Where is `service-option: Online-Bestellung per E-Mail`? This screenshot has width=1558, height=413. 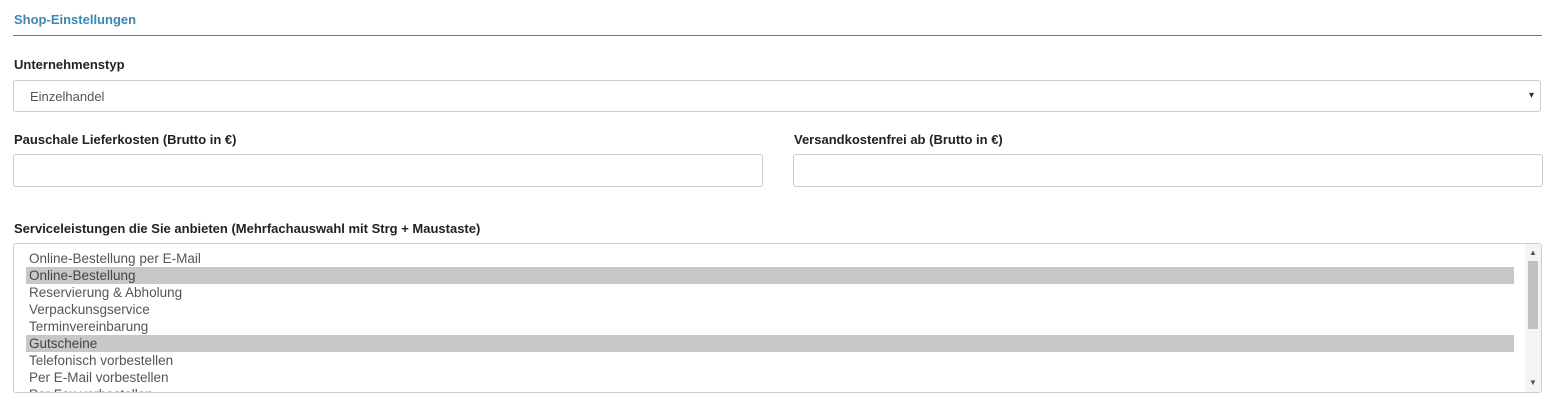 service-option: Online-Bestellung per E-Mail is located at coordinates (770, 258).